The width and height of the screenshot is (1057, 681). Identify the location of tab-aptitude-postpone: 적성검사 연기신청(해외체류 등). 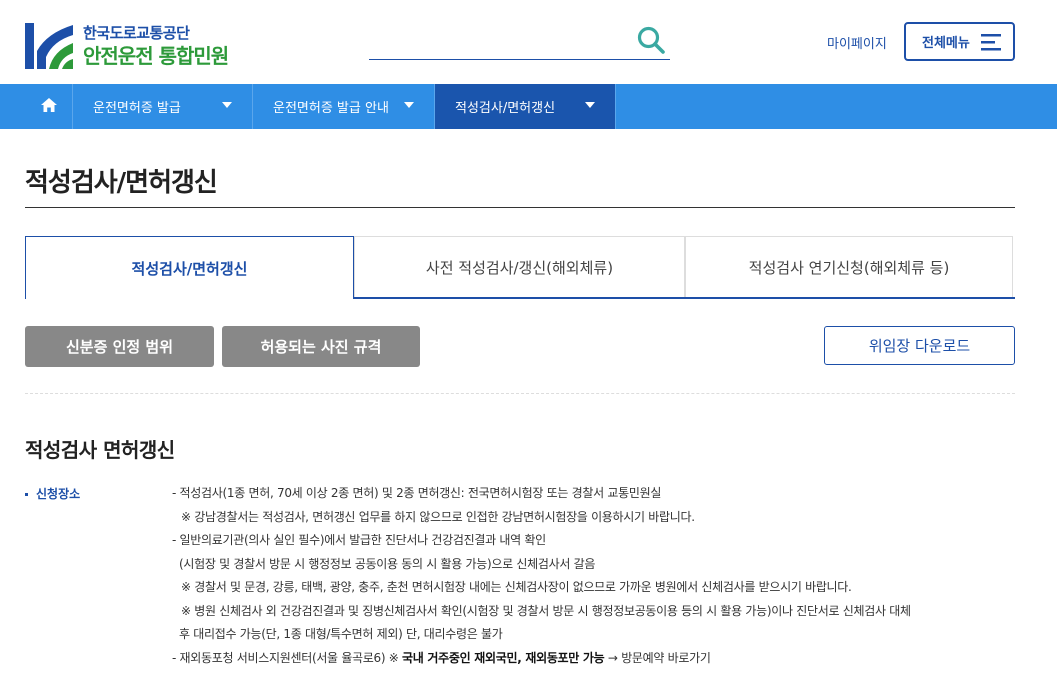
(849, 266).